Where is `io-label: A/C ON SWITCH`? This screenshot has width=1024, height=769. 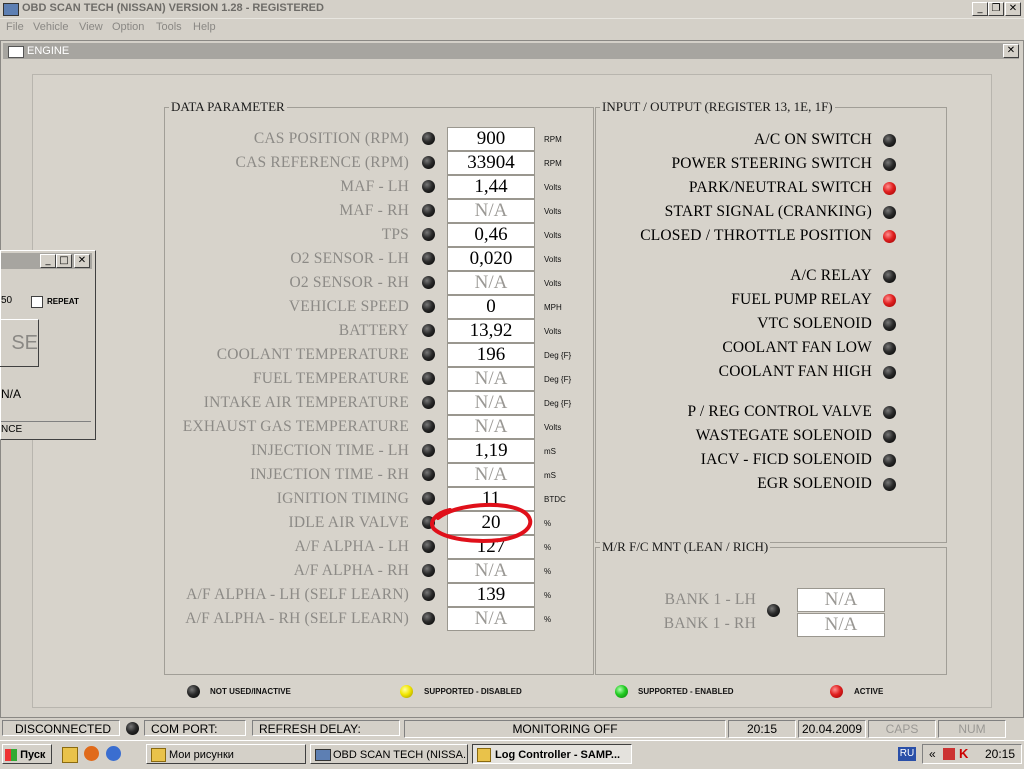 io-label: A/C ON SWITCH is located at coordinates (813, 139).